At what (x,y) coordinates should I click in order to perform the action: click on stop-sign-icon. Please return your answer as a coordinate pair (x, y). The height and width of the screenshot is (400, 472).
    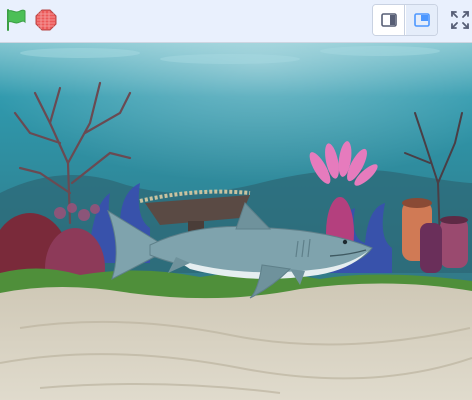
    Looking at the image, I should click on (46, 20).